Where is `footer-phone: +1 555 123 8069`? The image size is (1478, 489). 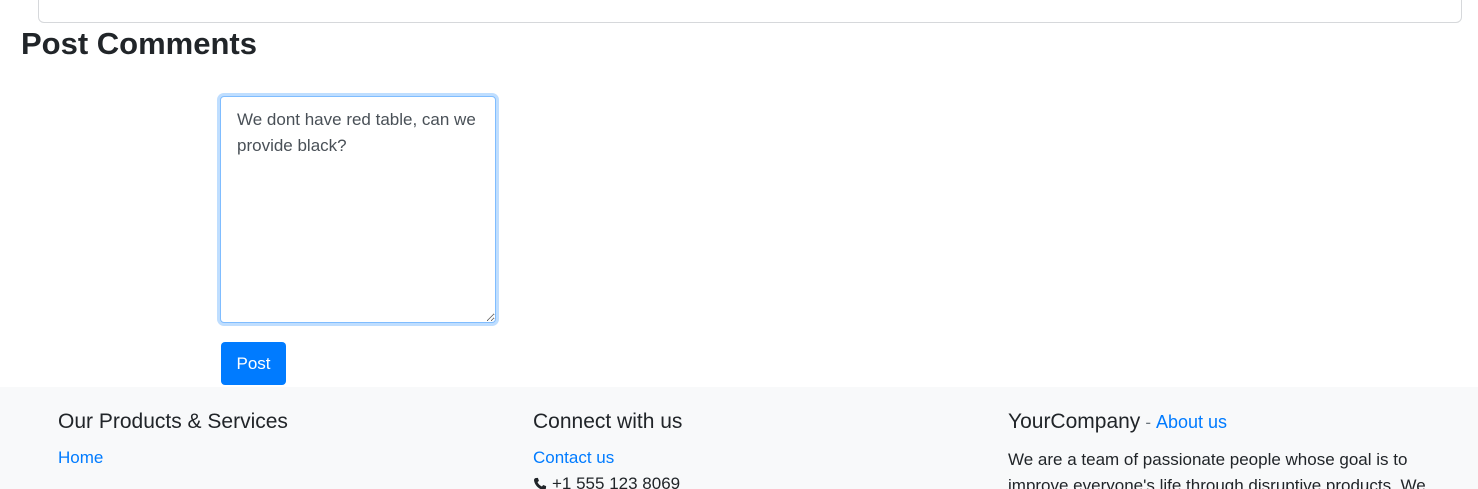
footer-phone: +1 555 123 8069 is located at coordinates (606, 481).